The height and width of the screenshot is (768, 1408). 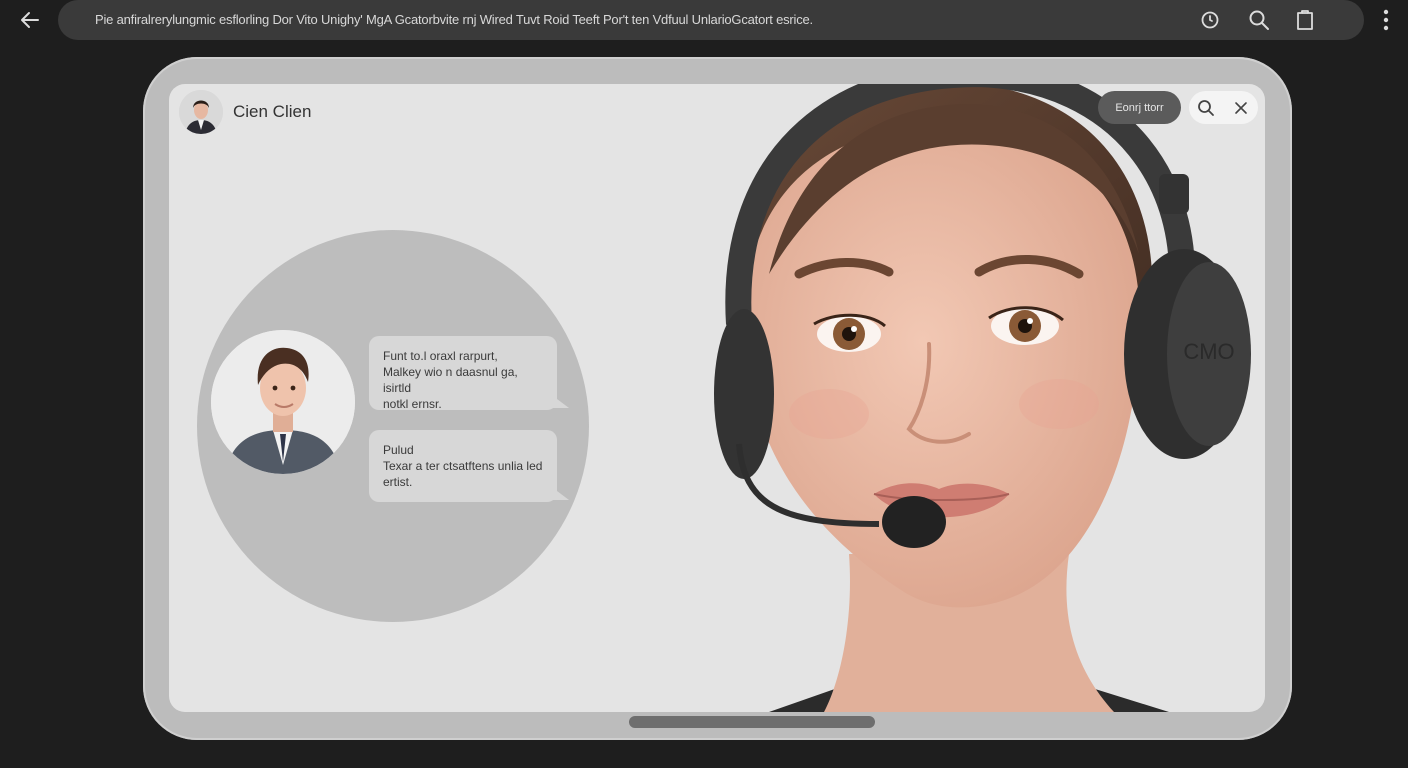 What do you see at coordinates (1223, 107) in the screenshot?
I see `search-close-controls` at bounding box center [1223, 107].